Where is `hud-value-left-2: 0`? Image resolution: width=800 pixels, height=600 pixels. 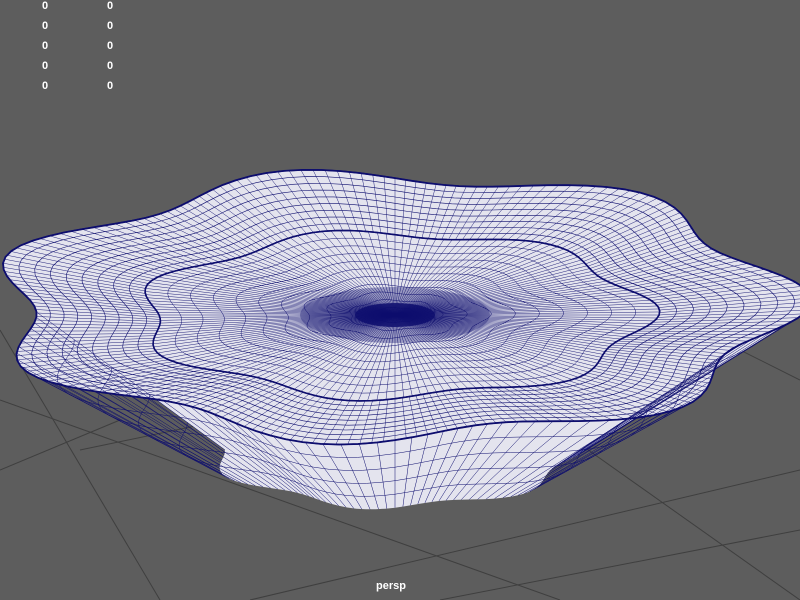
hud-value-left-2: 0 is located at coordinates (45, 26).